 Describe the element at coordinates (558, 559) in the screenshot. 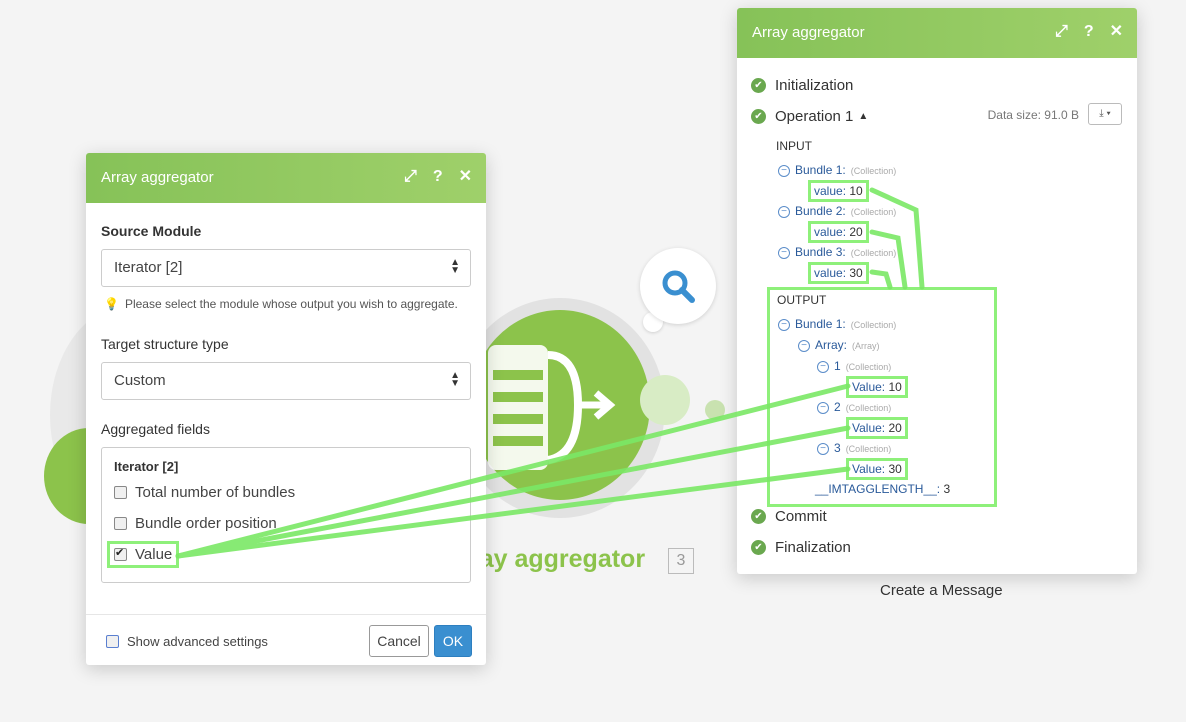

I see `module-name: ray aggregator` at that location.